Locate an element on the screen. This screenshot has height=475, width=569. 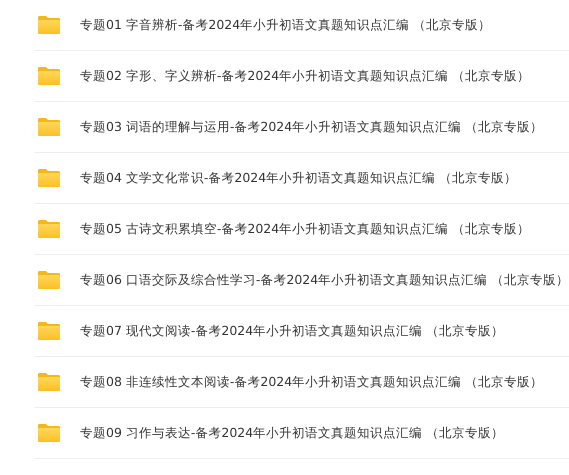
folder-name: 专题08 非连续性文本阅读-备考2024年小升初语文真题知识点汇编 （北京专版） is located at coordinates (312, 382).